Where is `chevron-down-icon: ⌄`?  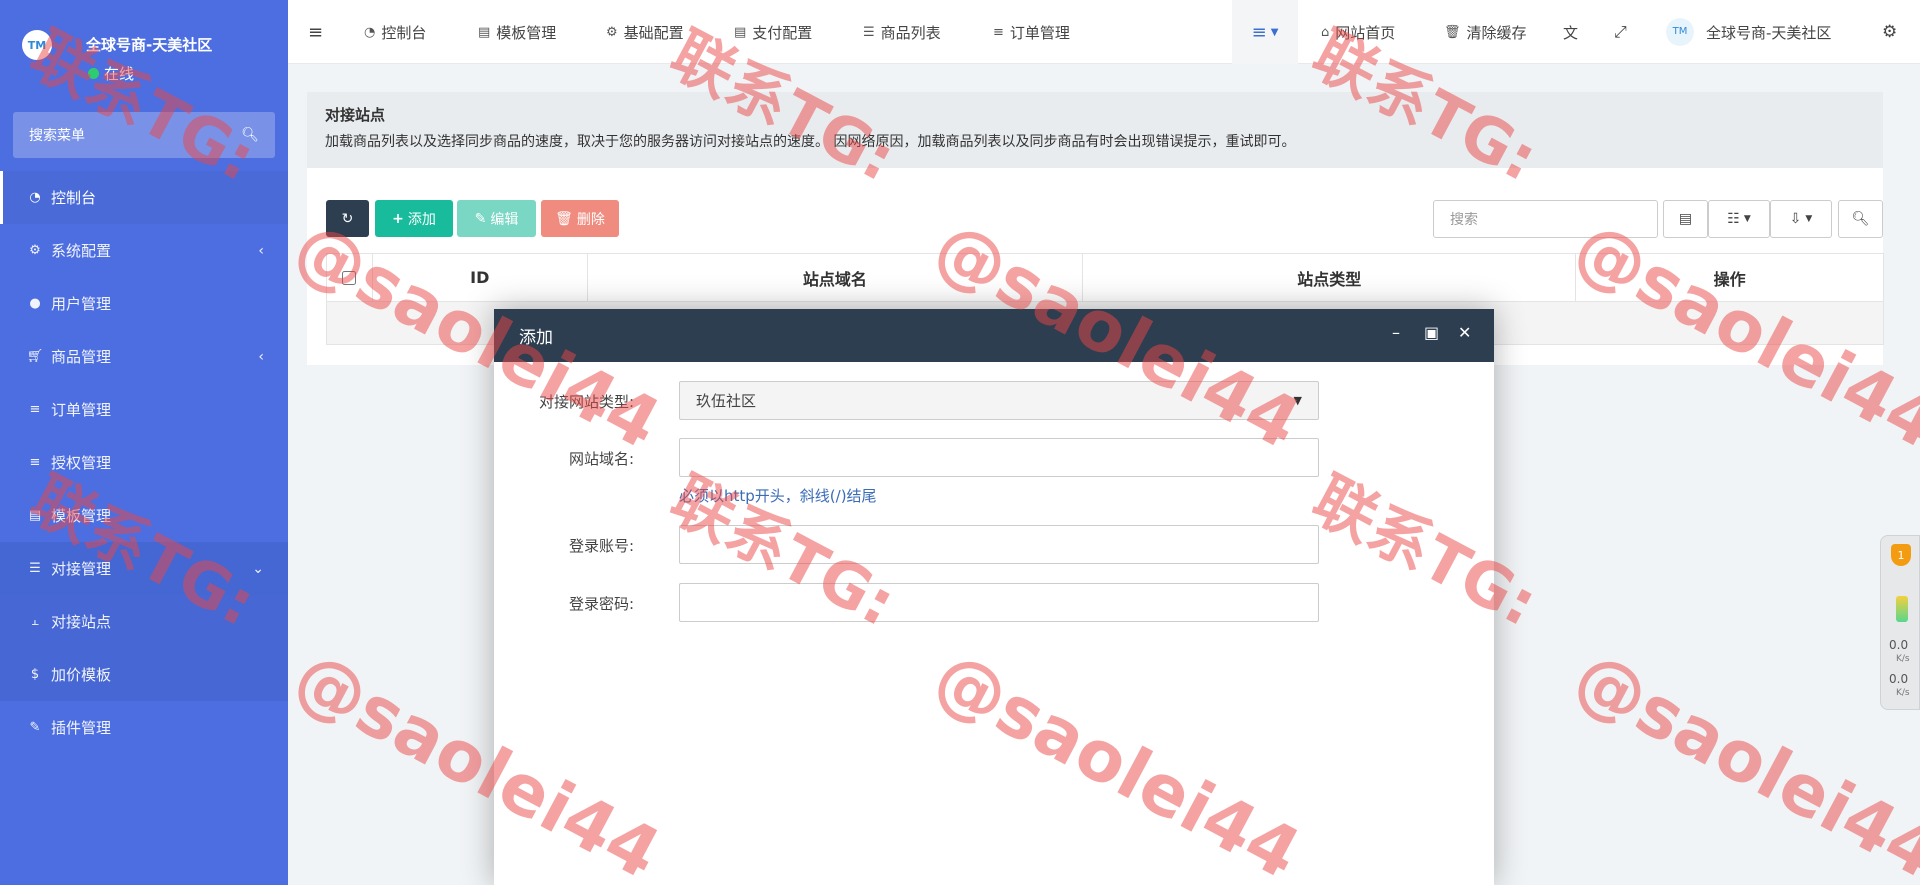 chevron-down-icon: ⌄ is located at coordinates (258, 568).